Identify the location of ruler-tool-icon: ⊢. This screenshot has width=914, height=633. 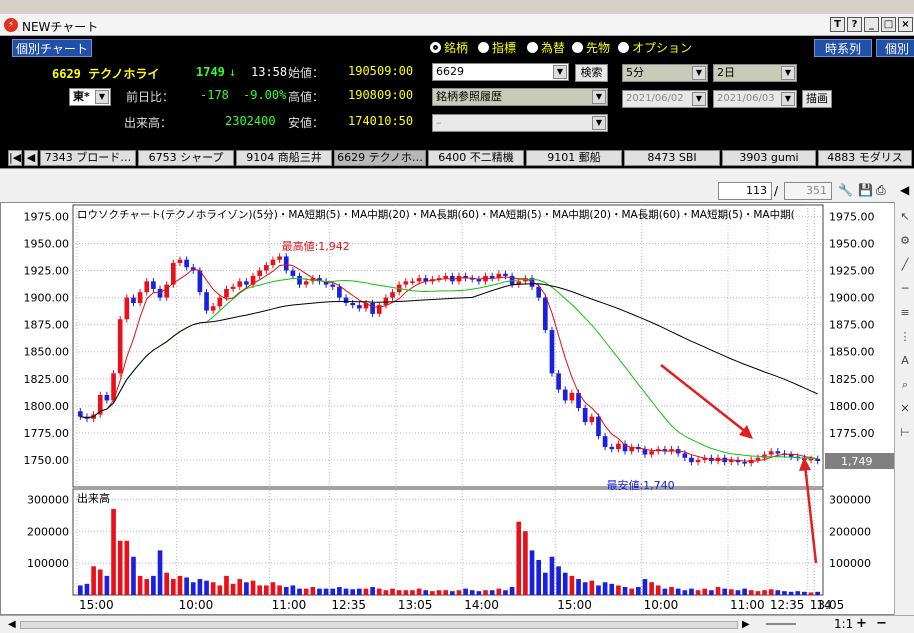
(905, 433).